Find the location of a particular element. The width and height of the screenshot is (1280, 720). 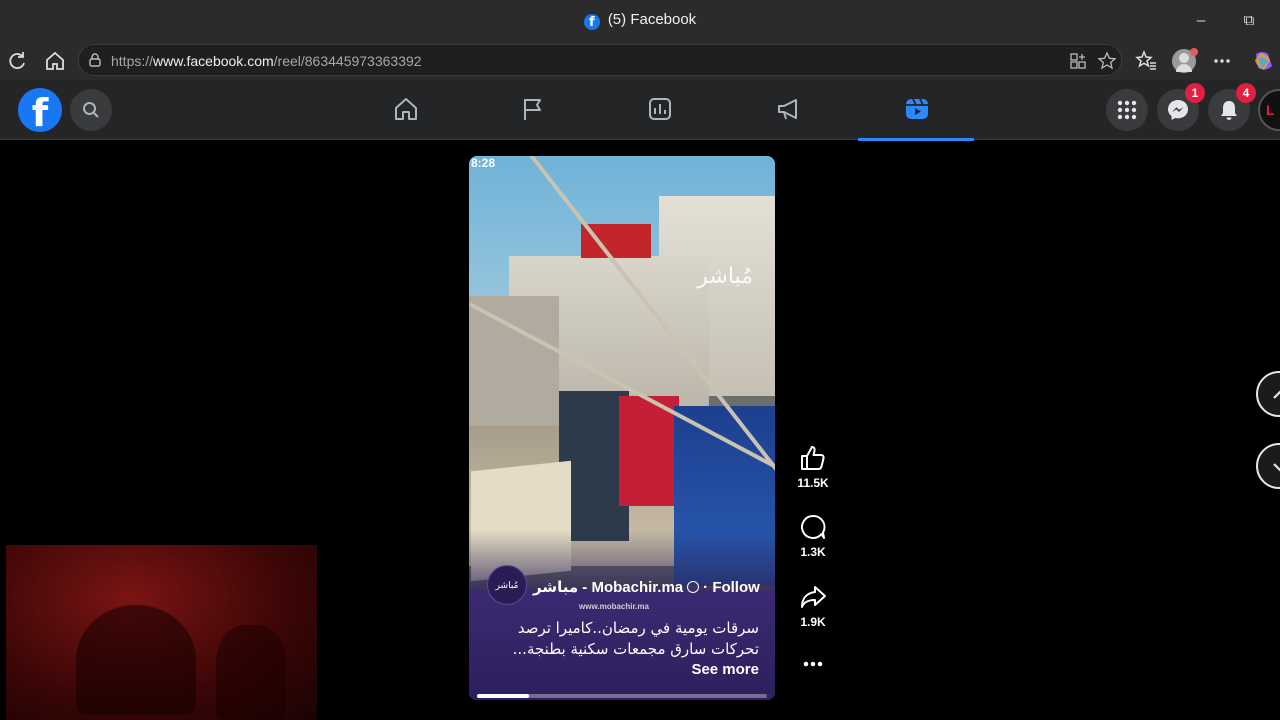

flag-icon is located at coordinates (532, 109).